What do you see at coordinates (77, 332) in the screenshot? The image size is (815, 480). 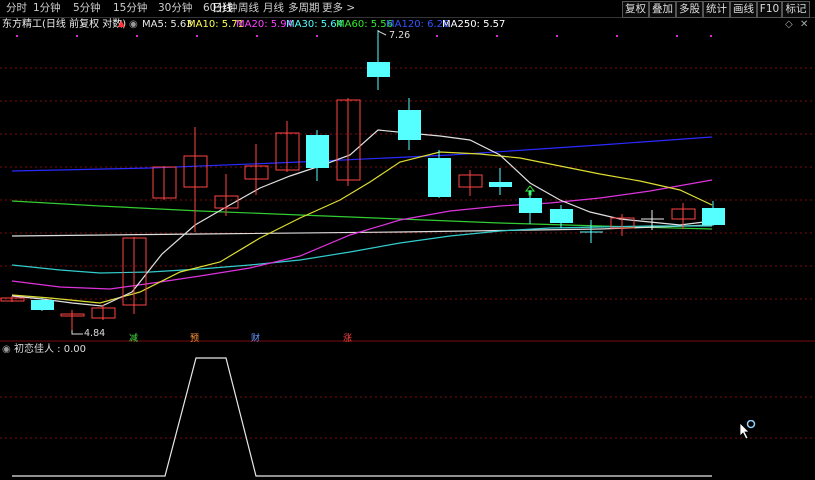 I see `low-pointer-line` at bounding box center [77, 332].